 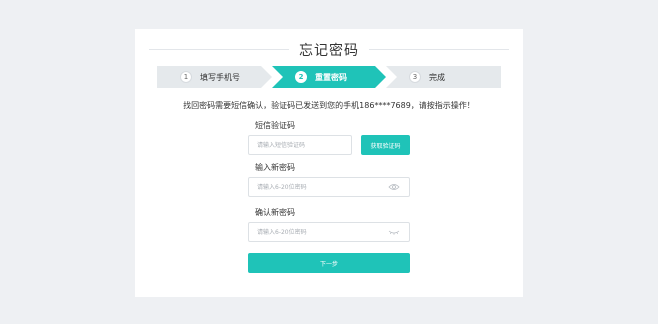 What do you see at coordinates (300, 145) in the screenshot?
I see `sms-code-input` at bounding box center [300, 145].